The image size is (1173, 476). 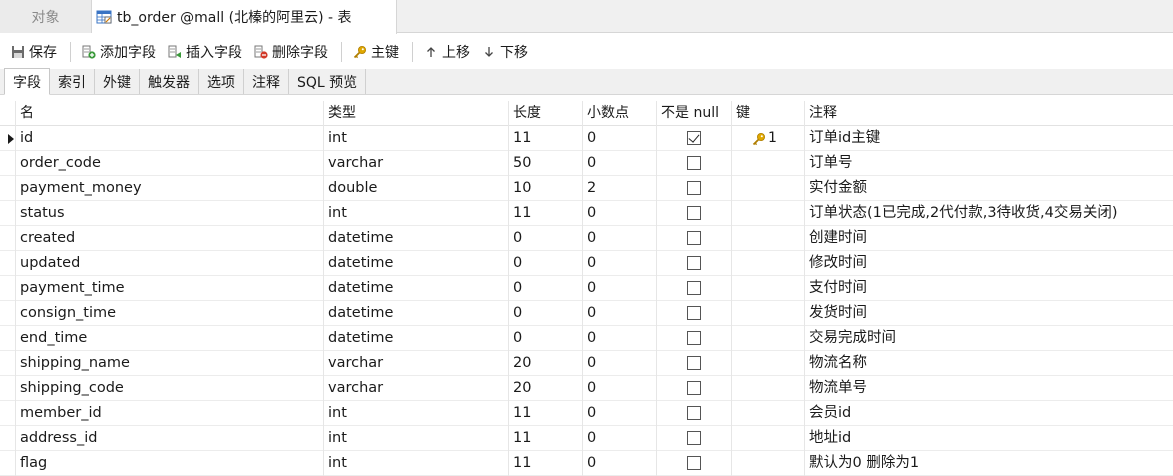 I want to click on move-up-button: 上移, so click(x=447, y=52).